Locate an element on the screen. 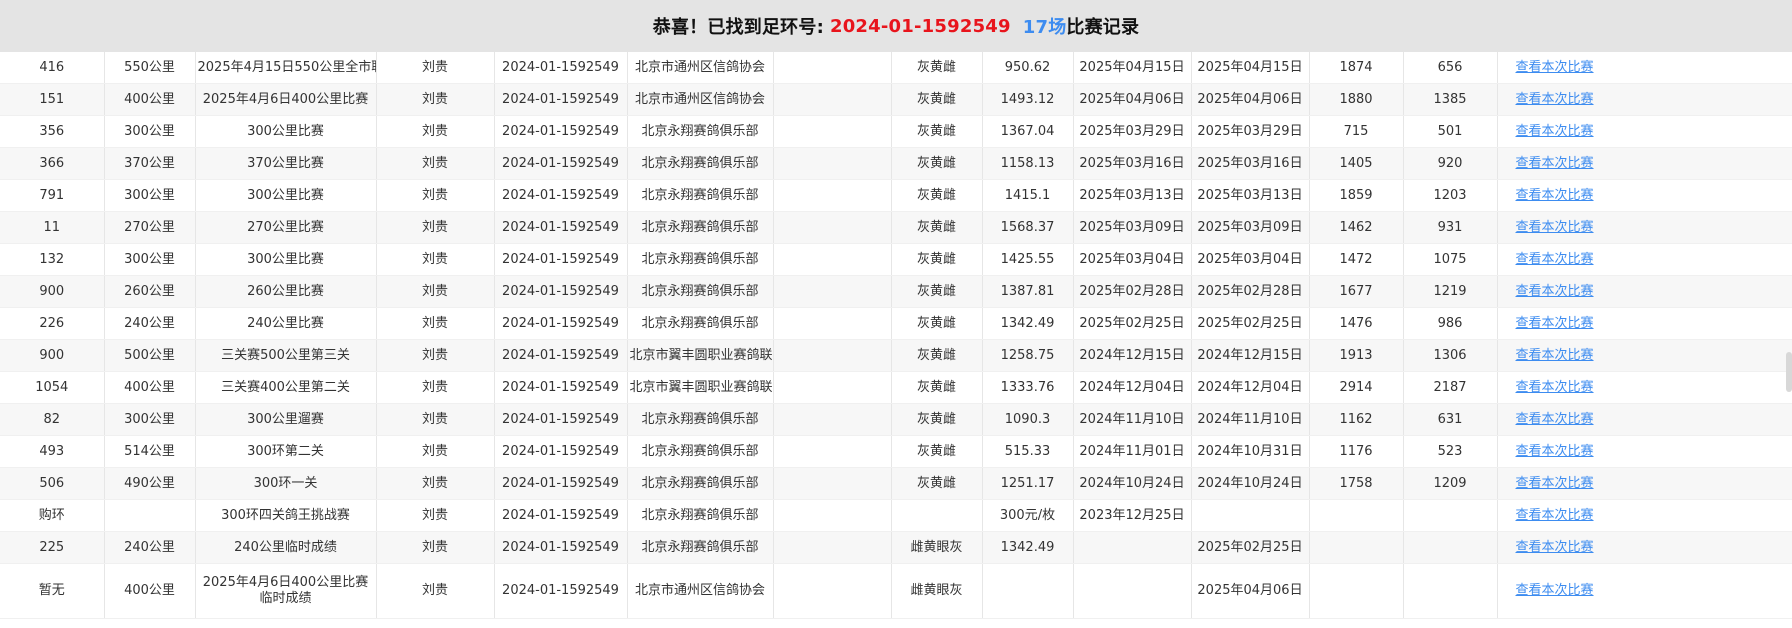  speed-cell is located at coordinates (1028, 591).